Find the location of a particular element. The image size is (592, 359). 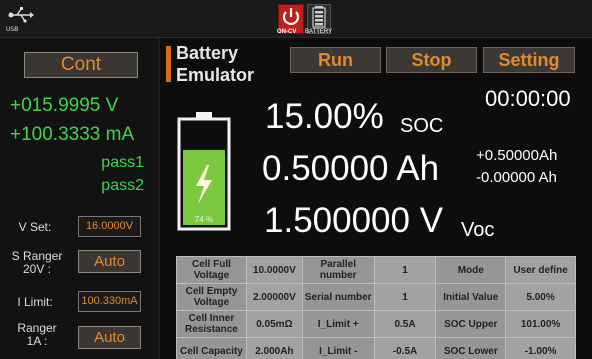

table-value-cell: 10.0000V is located at coordinates (274, 270).